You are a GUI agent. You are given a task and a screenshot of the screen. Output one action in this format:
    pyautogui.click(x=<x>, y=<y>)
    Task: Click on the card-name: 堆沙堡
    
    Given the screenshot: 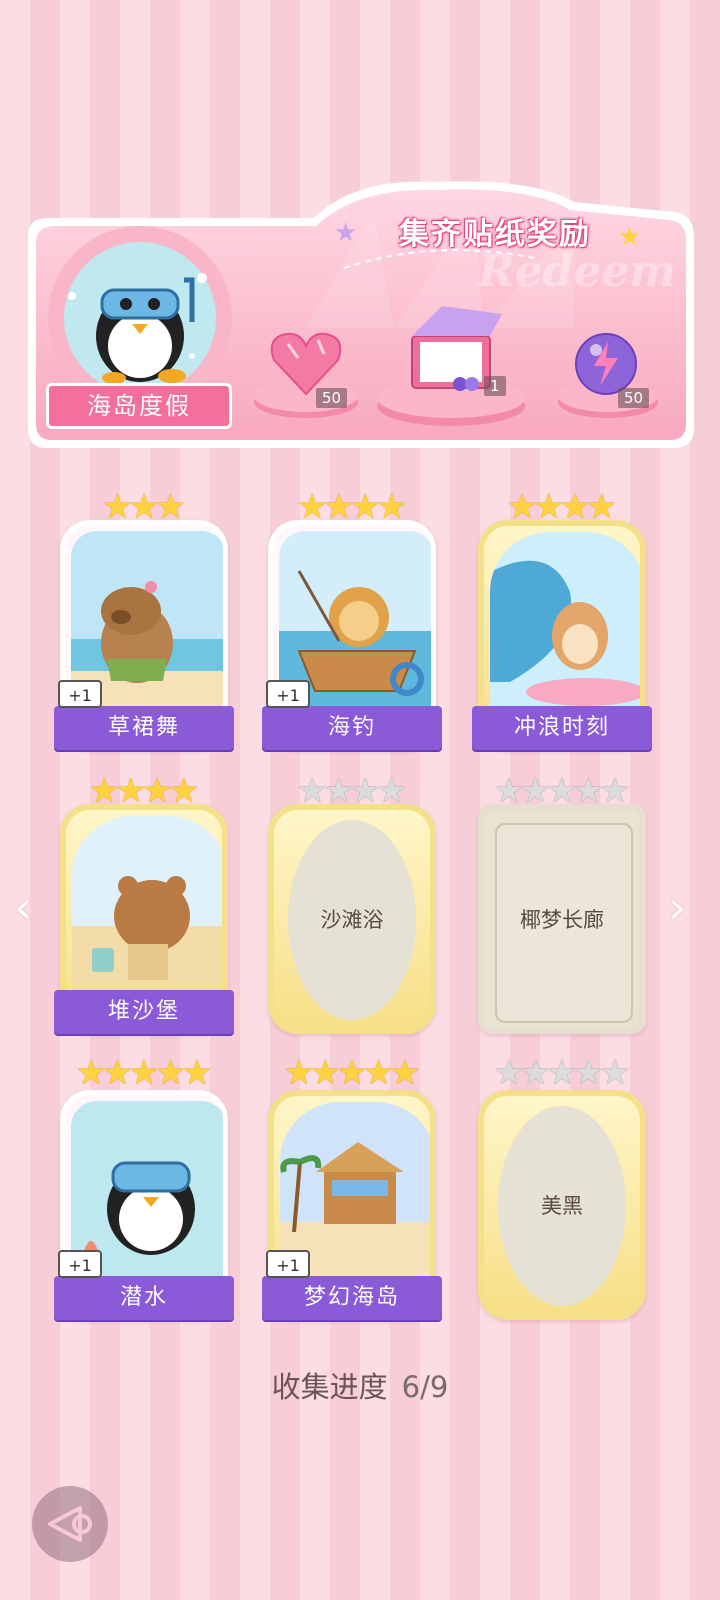 What is the action you would take?
    pyautogui.click(x=144, y=1012)
    